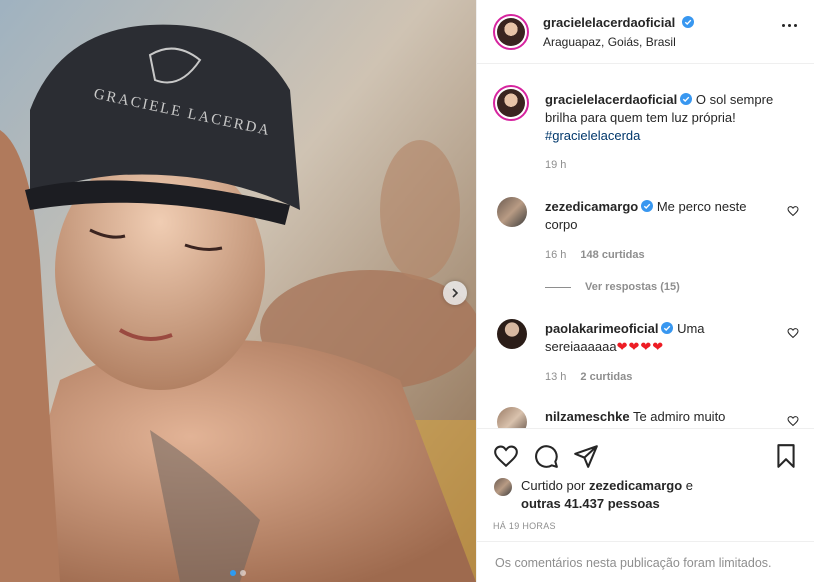  I want to click on comment-time: 13 h, so click(555, 377).